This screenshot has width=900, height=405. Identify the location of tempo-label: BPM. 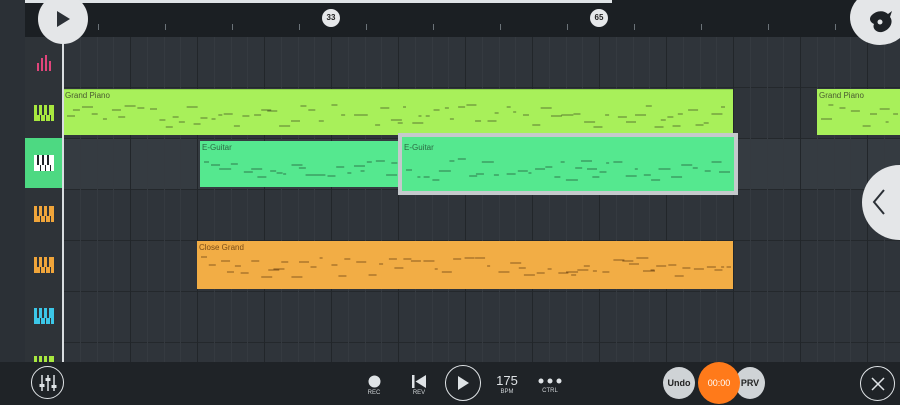
(507, 392).